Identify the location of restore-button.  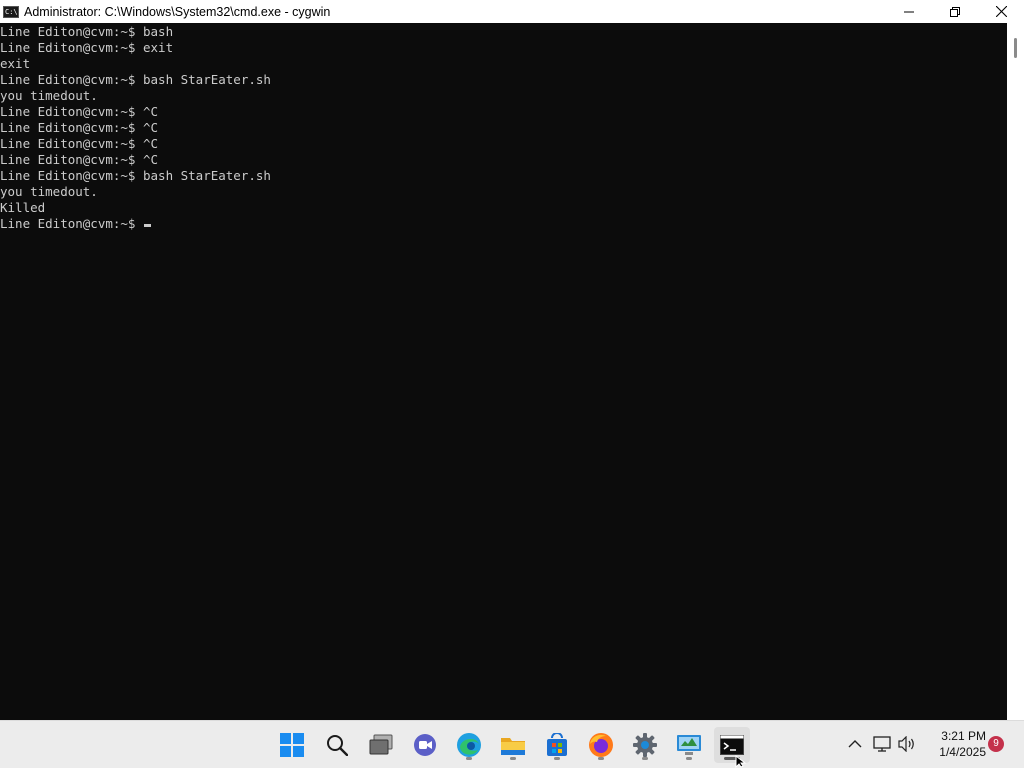
(955, 11).